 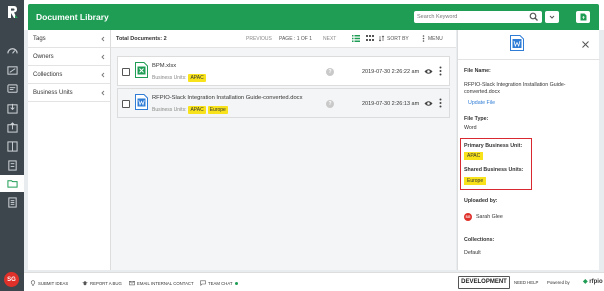 I want to click on bug-icon, so click(x=85, y=283).